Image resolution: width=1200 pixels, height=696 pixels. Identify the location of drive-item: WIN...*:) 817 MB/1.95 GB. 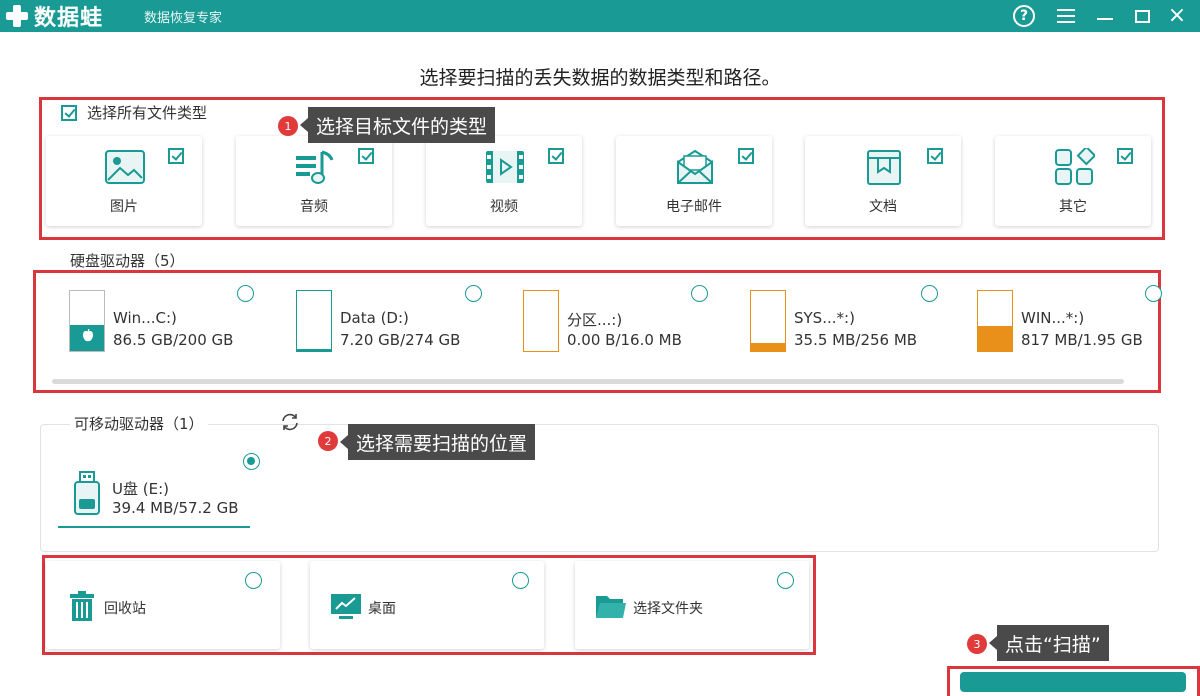
(1069, 321).